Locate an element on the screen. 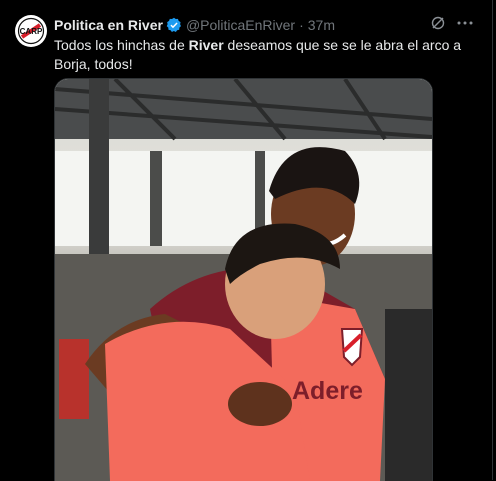 The image size is (496, 481). verified-badge-icon is located at coordinates (174, 25).